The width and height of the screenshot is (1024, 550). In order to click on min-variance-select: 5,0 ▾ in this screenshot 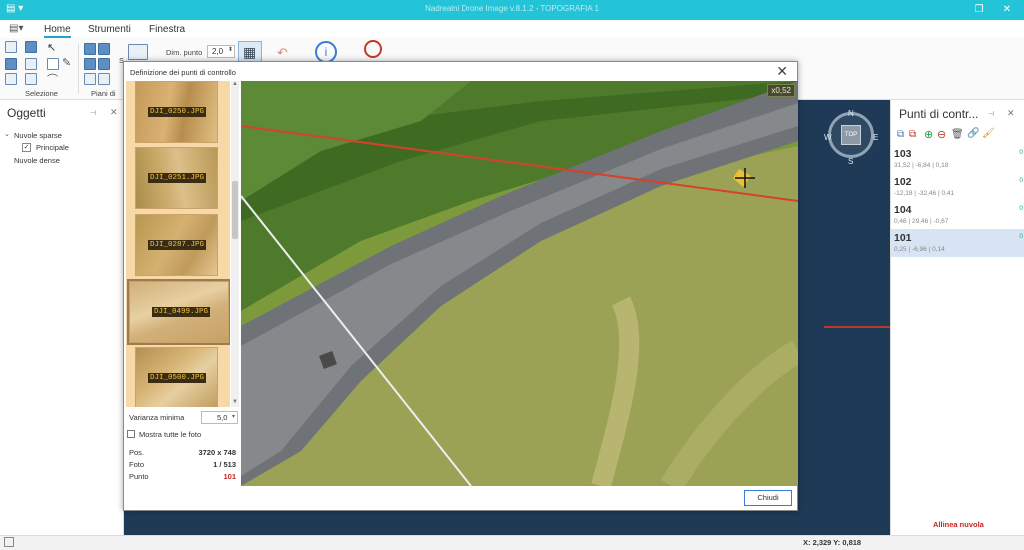, I will do `click(219, 417)`.